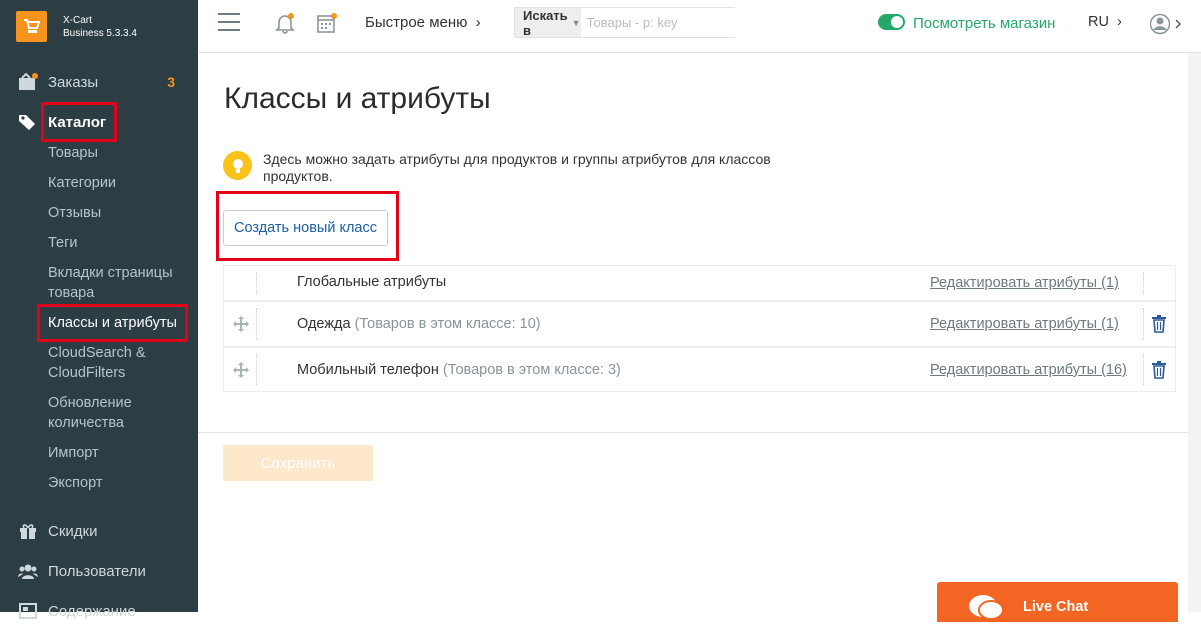 The height and width of the screenshot is (629, 1201). I want to click on logo-row: X-Cart Business 5.3.3.4, so click(99, 26).